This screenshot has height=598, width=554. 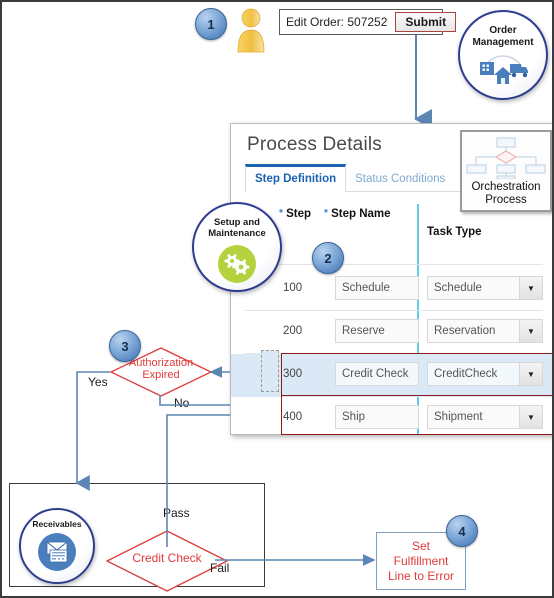 I want to click on task-type-value: Reservation, so click(x=465, y=331).